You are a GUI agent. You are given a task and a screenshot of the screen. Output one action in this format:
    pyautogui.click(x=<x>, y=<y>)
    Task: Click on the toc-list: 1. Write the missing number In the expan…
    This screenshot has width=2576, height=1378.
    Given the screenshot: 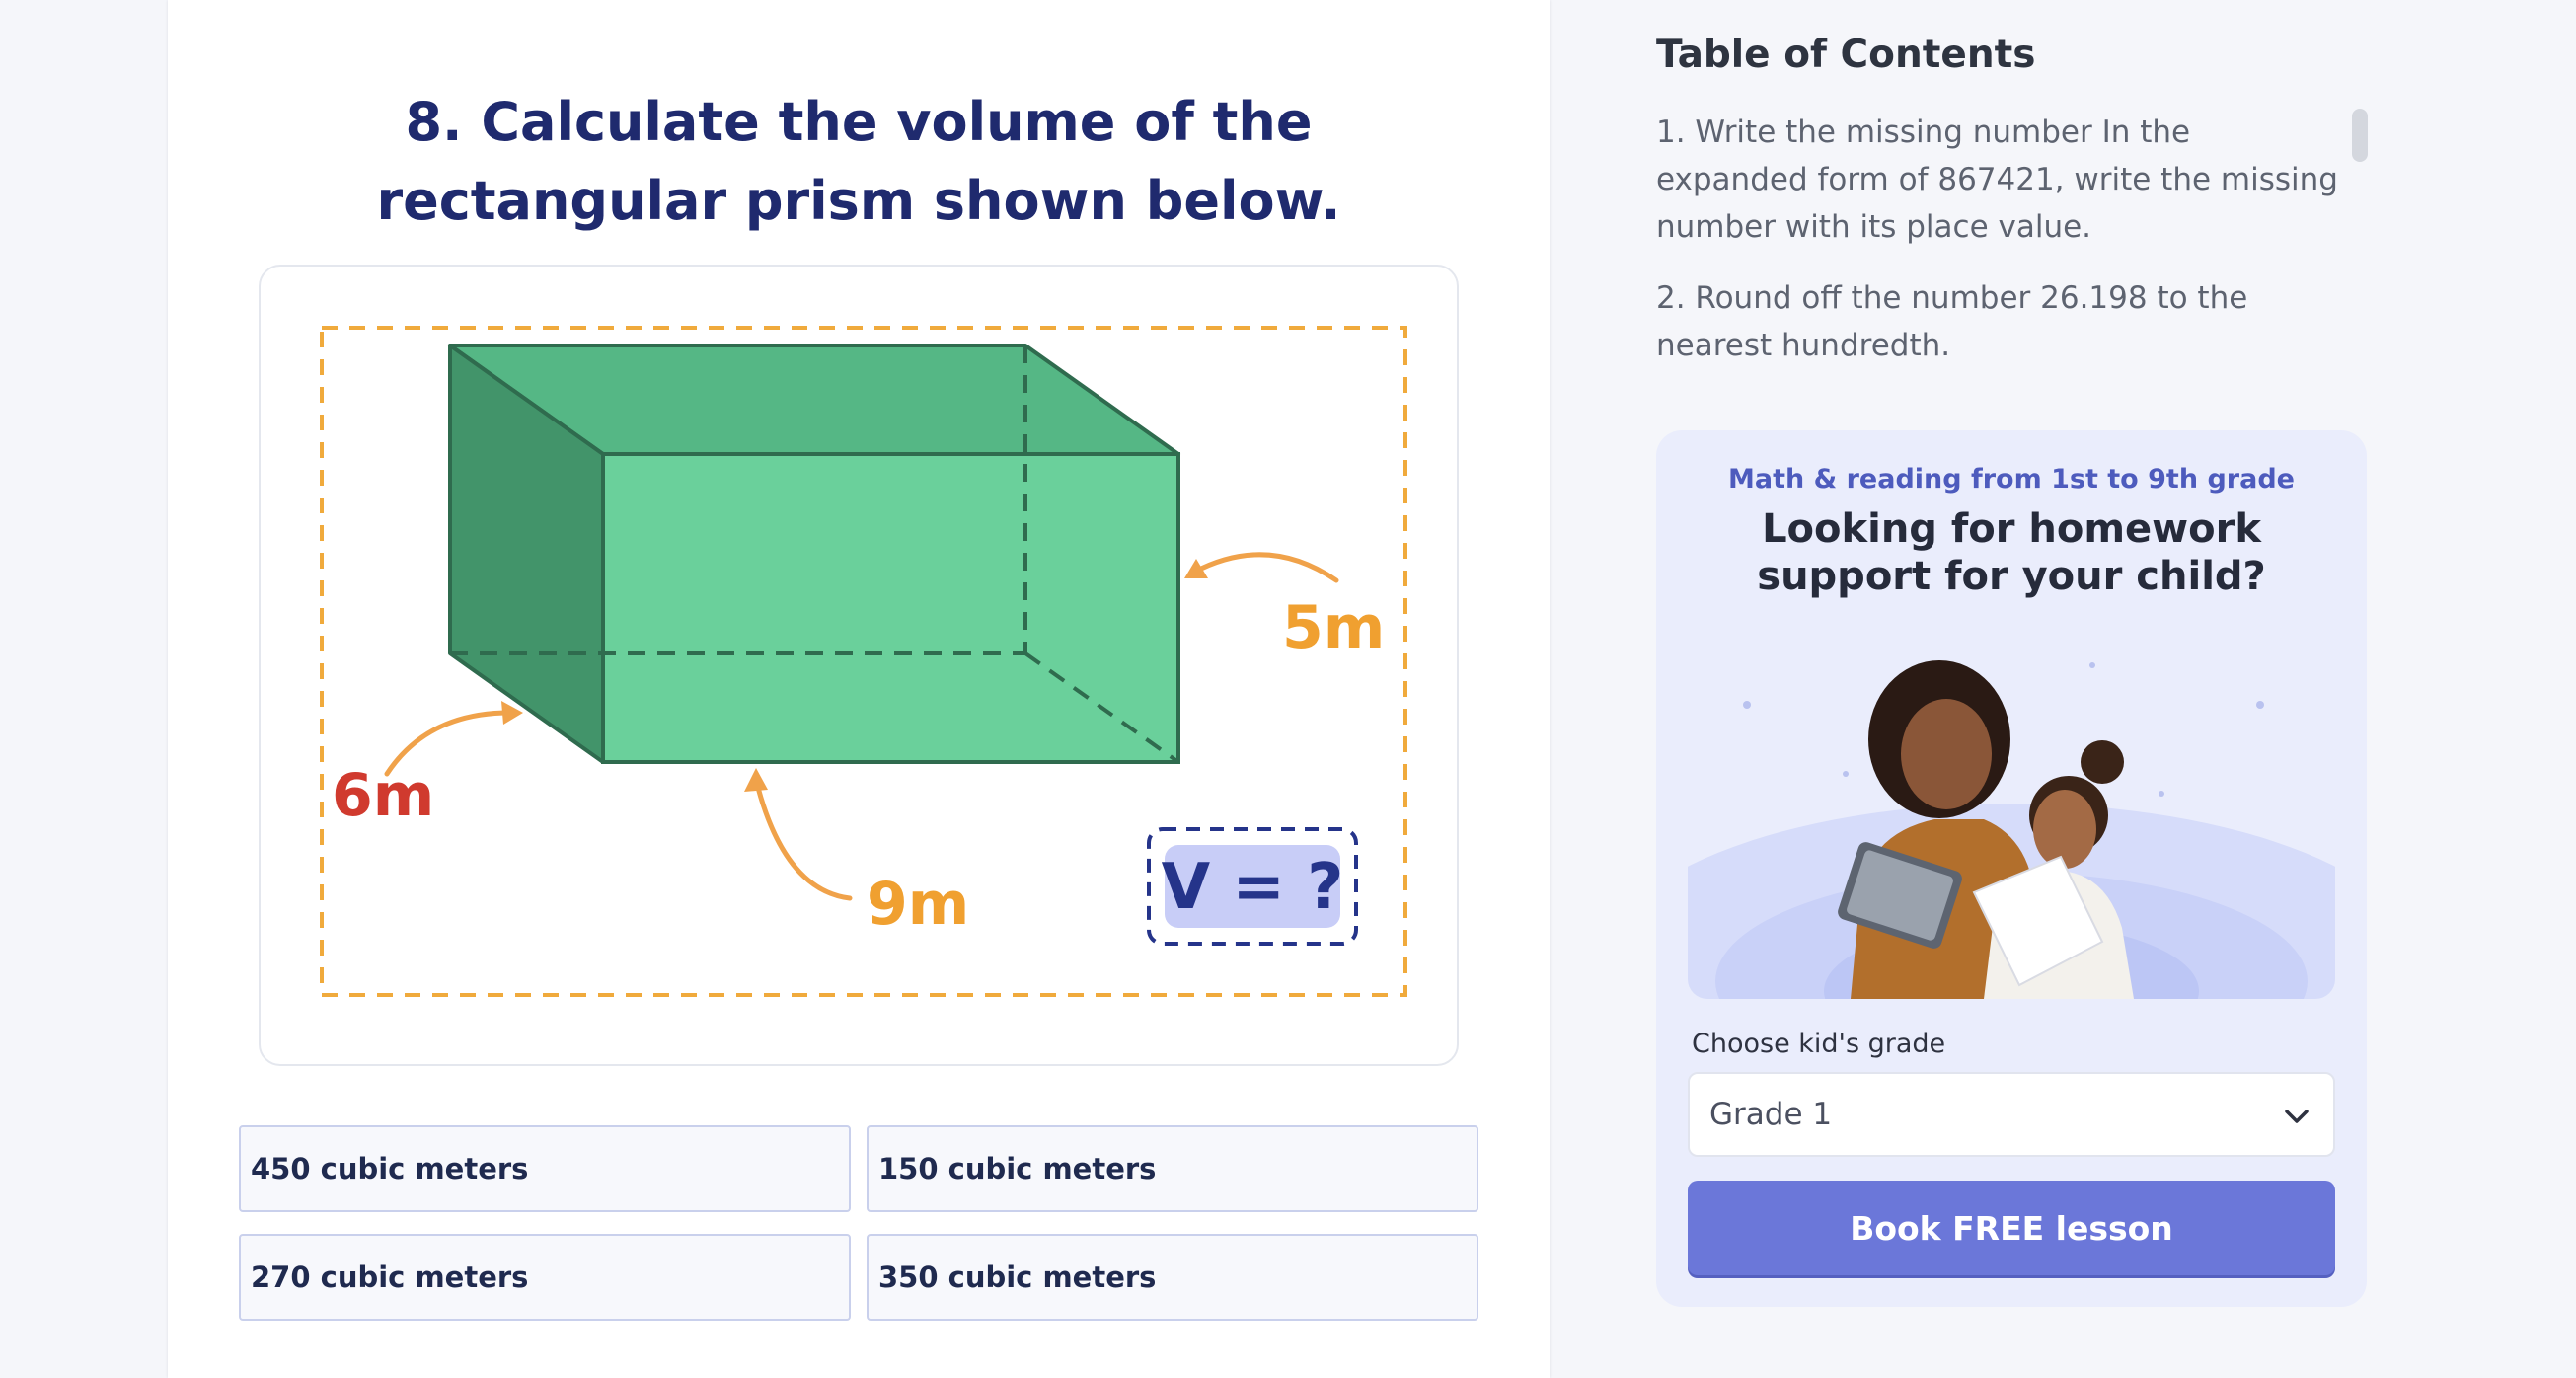 What is the action you would take?
    pyautogui.click(x=2002, y=251)
    